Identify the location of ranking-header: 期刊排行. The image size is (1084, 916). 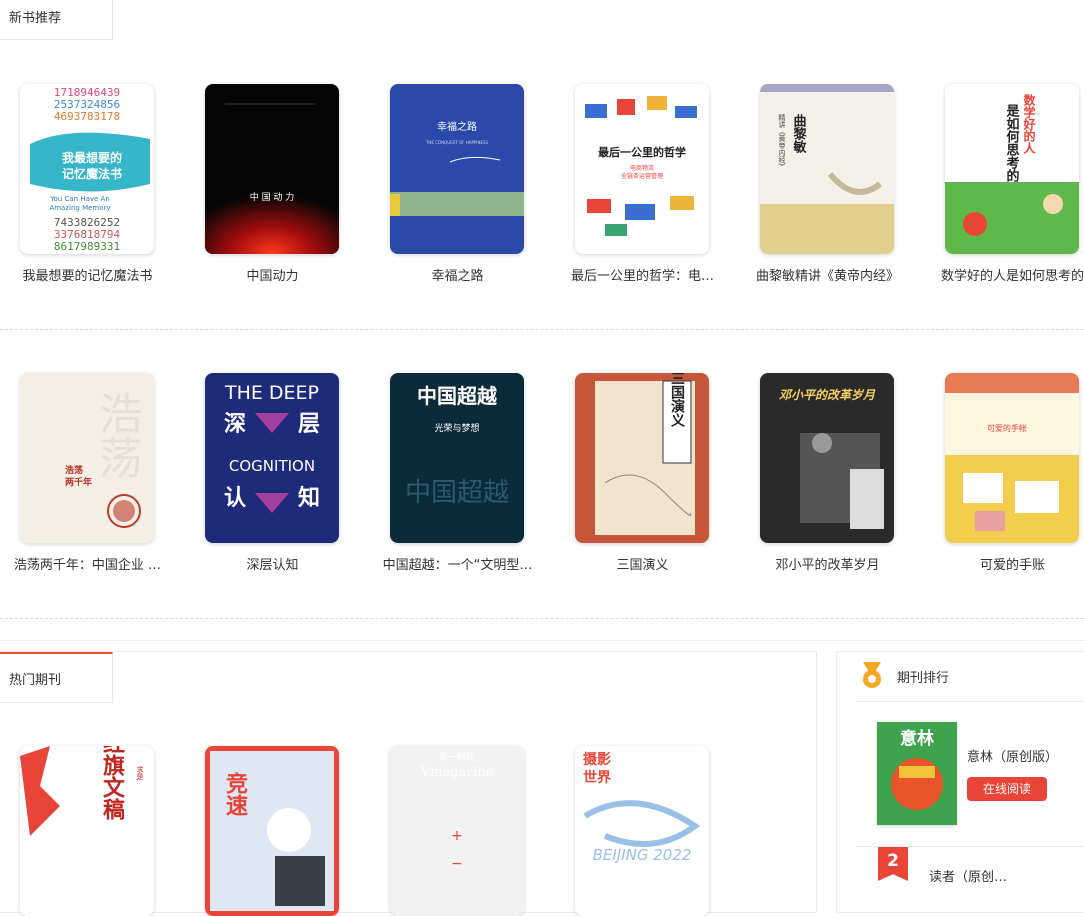
(970, 680).